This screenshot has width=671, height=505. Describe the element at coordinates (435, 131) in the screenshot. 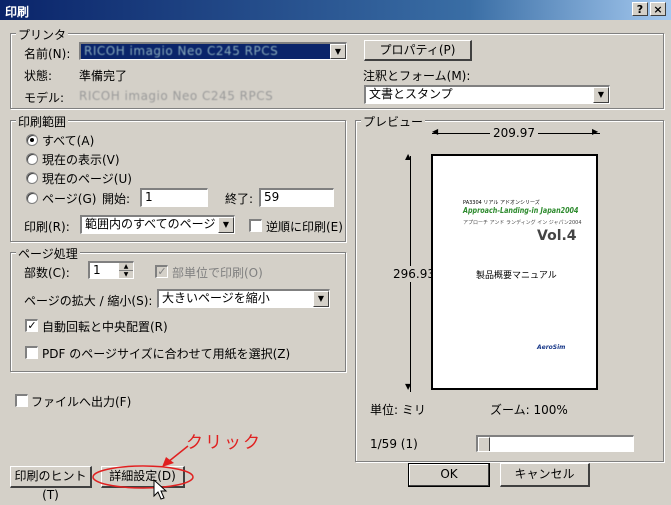

I see `arrow-left-icon: ◀` at that location.